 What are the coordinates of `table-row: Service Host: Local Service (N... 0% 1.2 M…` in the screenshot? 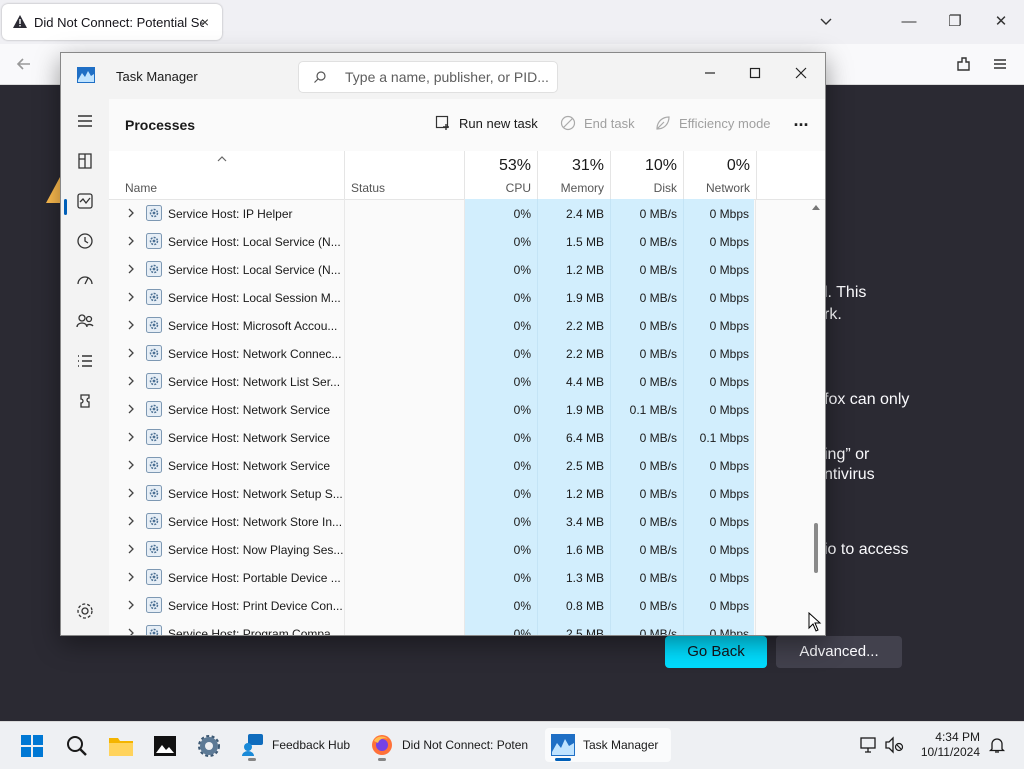 It's located at (467, 269).